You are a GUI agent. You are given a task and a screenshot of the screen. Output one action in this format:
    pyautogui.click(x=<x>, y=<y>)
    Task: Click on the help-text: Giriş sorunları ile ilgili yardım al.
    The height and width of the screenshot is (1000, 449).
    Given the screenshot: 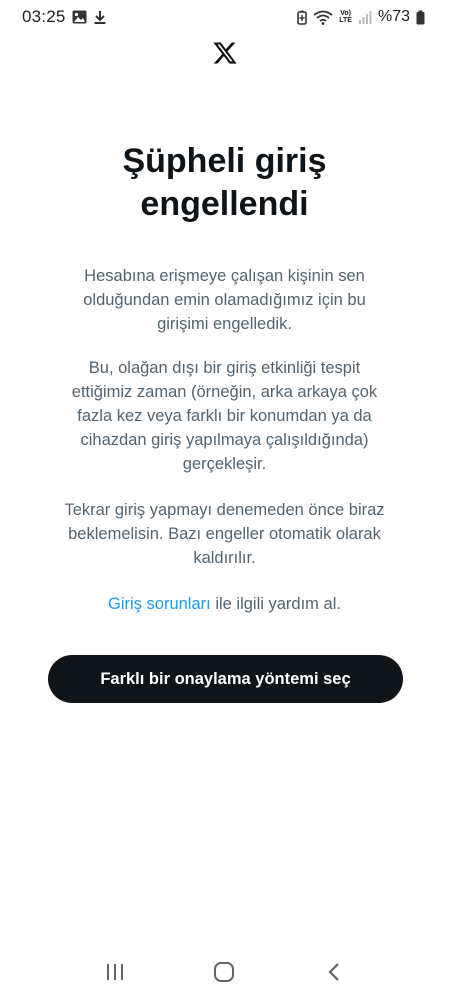 What is the action you would take?
    pyautogui.click(x=224, y=604)
    